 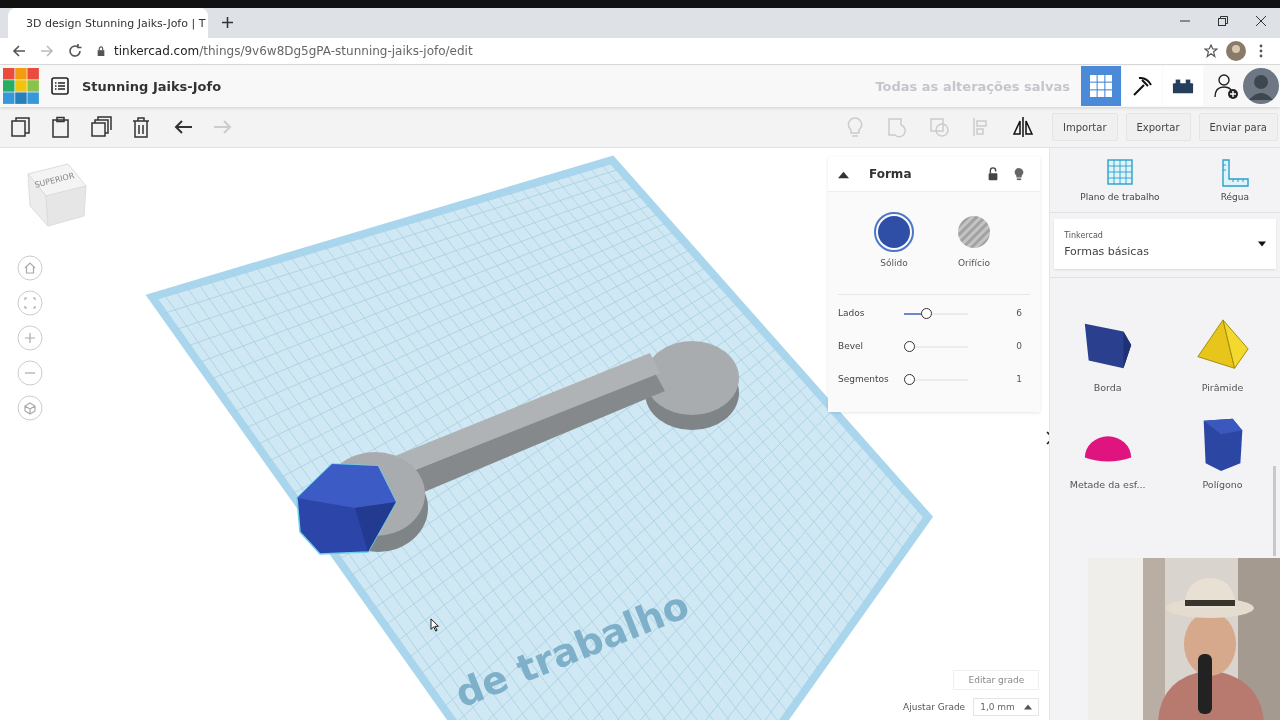 What do you see at coordinates (1234, 173) in the screenshot?
I see `ruler-icon` at bounding box center [1234, 173].